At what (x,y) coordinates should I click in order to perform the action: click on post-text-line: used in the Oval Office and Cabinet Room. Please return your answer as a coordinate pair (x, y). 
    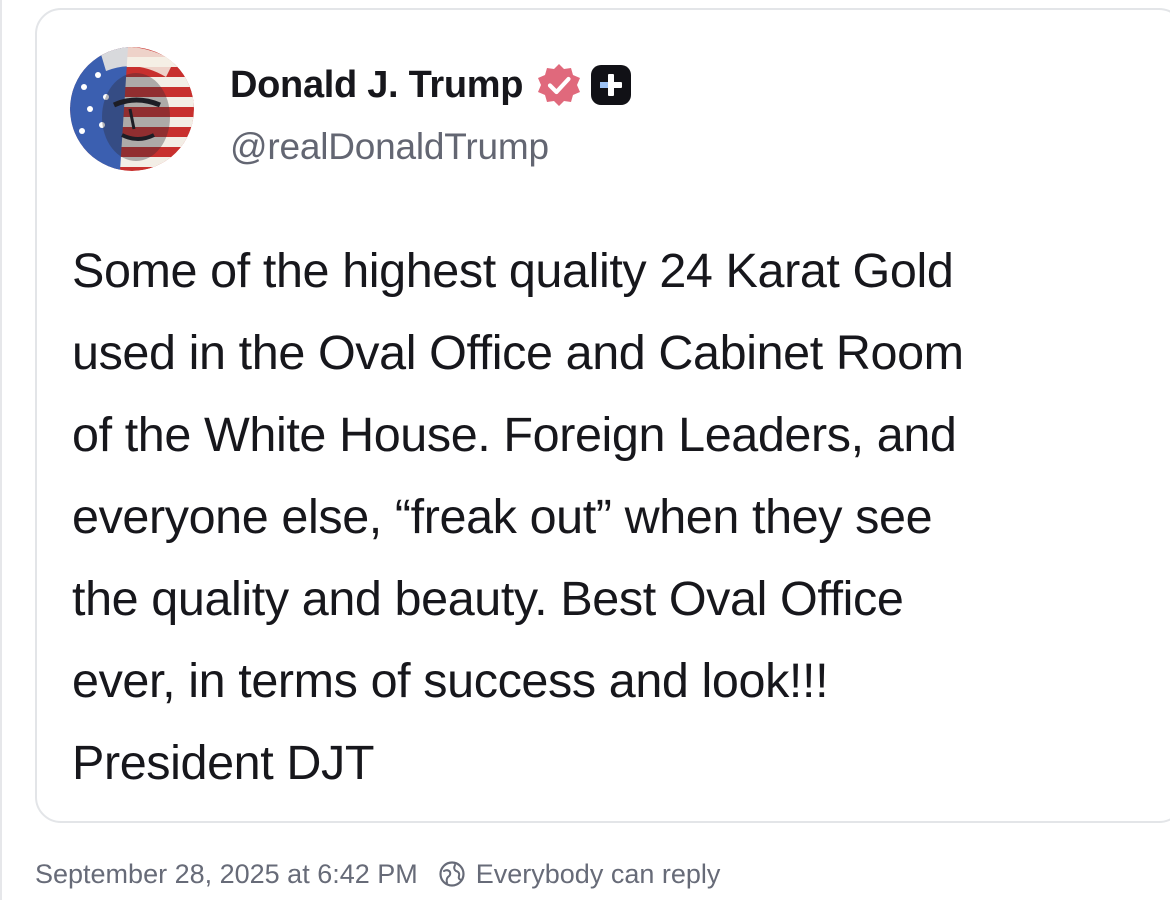
    Looking at the image, I should click on (518, 353).